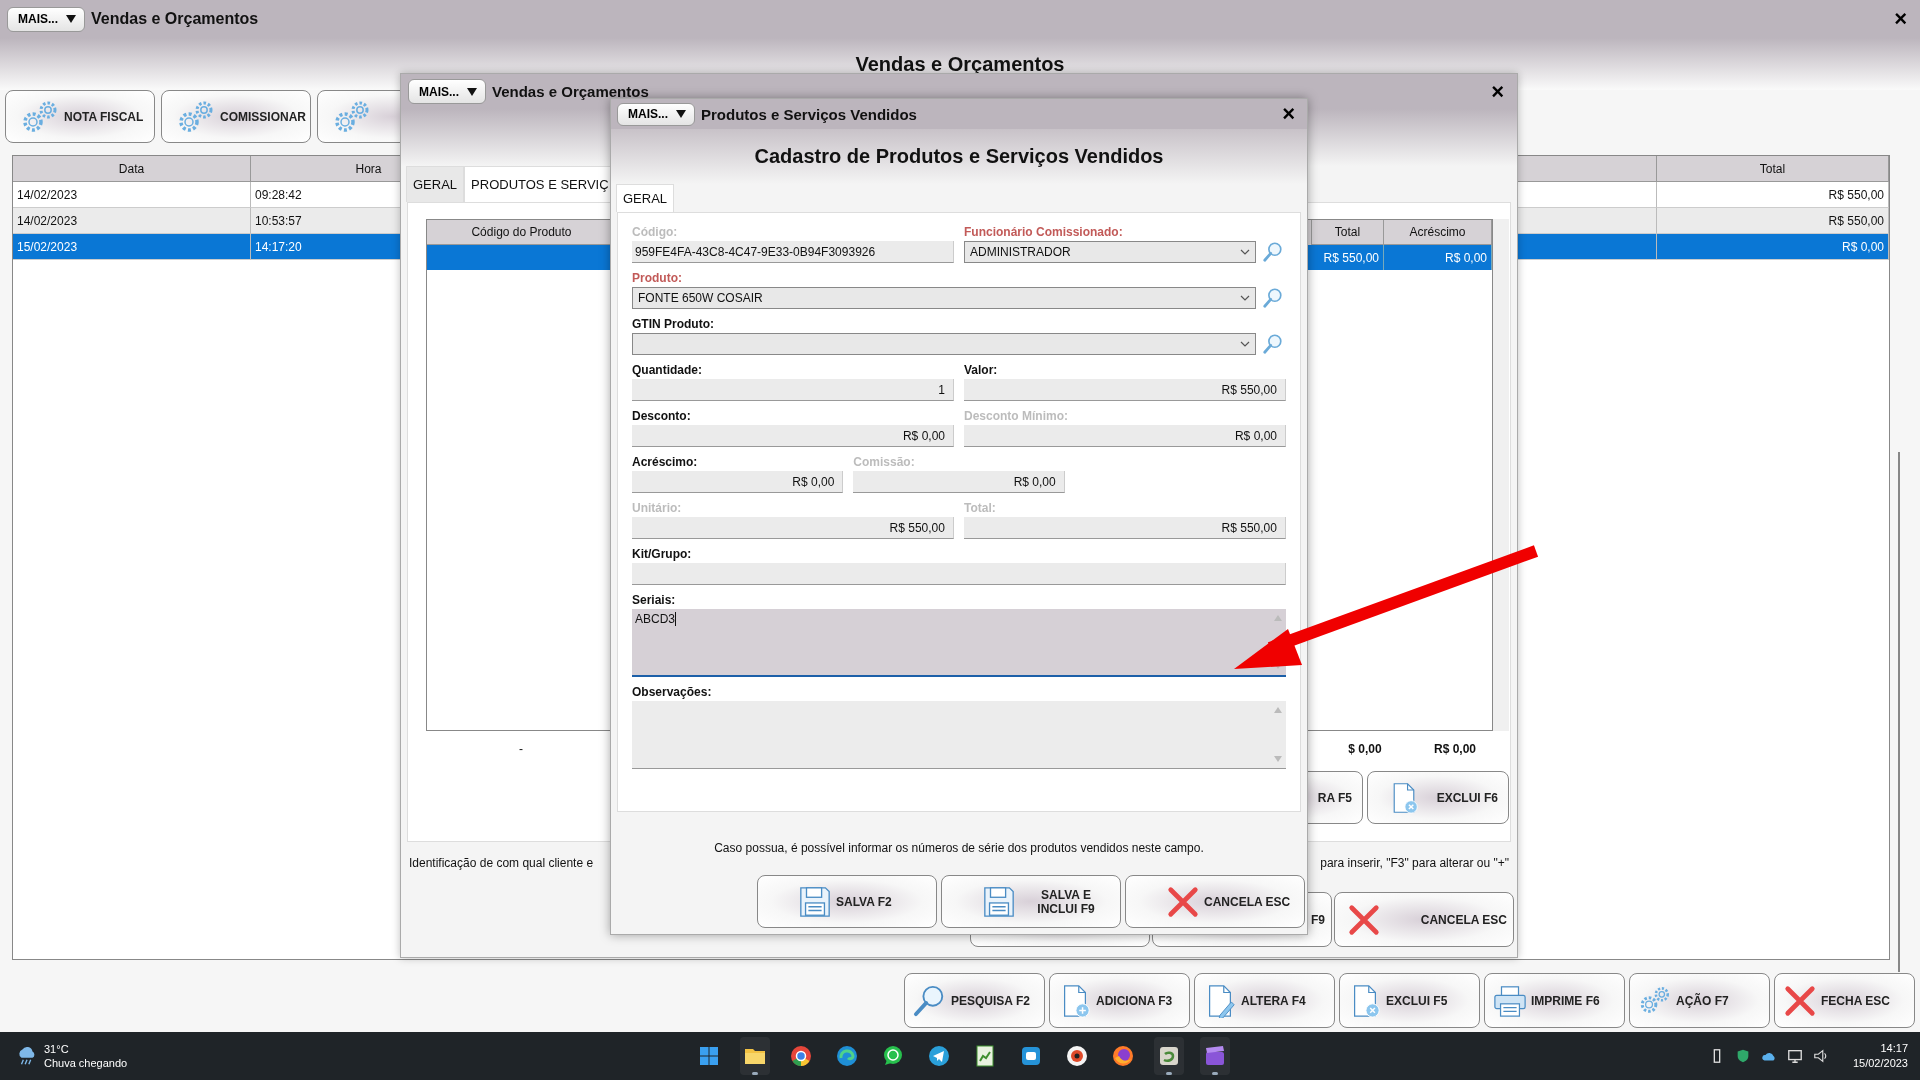  What do you see at coordinates (960, 64) in the screenshot?
I see `heading: Vendas e Orçamentos` at bounding box center [960, 64].